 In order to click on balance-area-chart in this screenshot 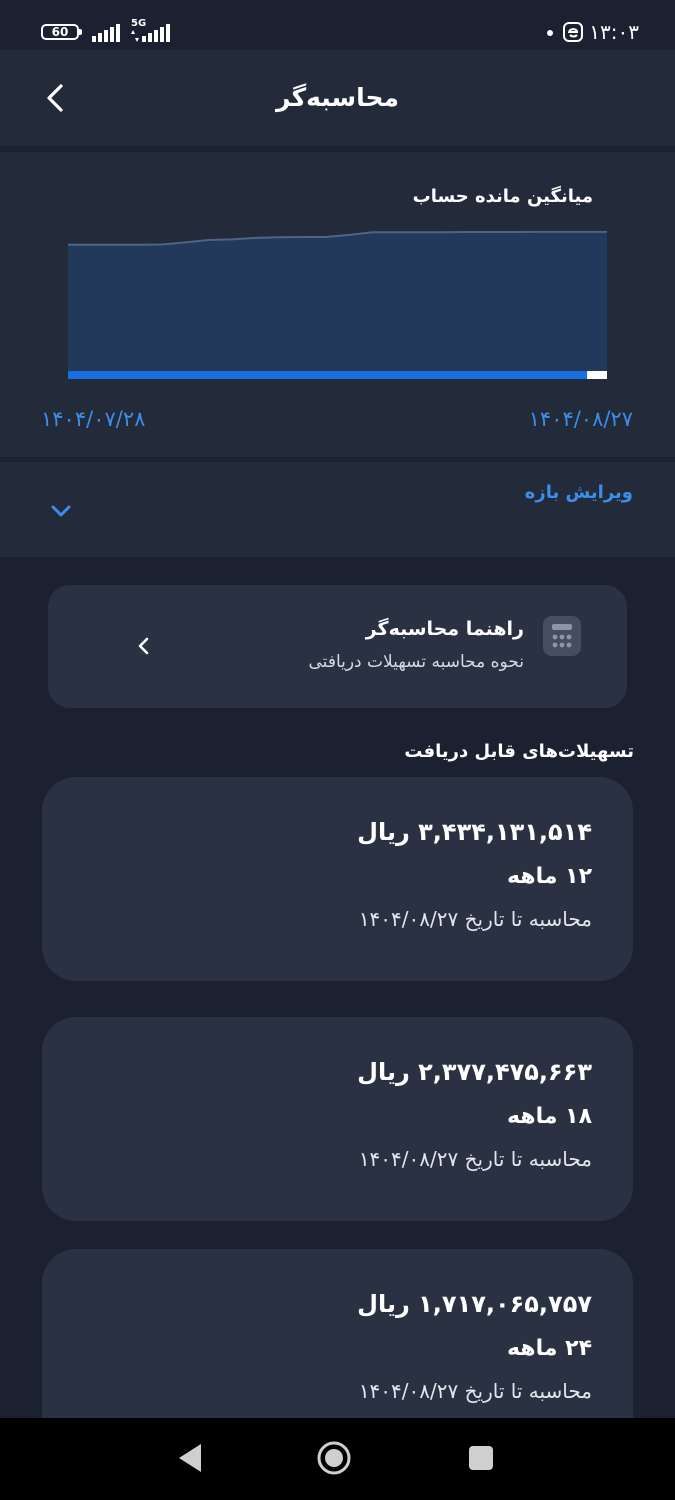, I will do `click(337, 304)`.